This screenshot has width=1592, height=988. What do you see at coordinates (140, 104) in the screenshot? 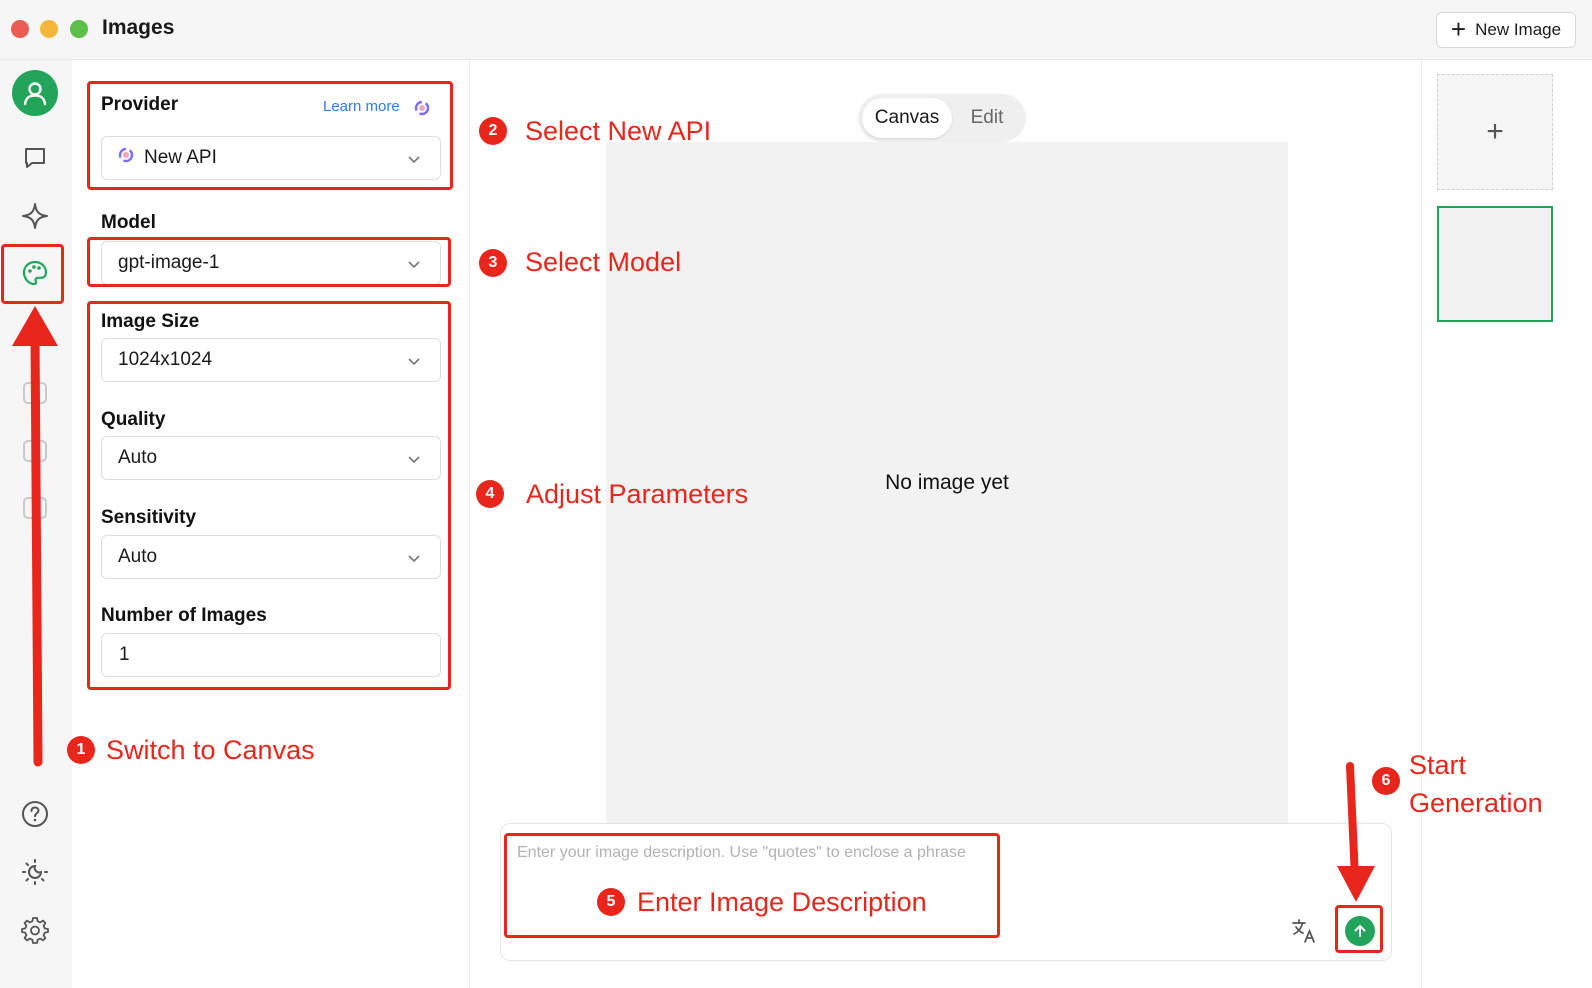
I see `provider-label: Provider` at bounding box center [140, 104].